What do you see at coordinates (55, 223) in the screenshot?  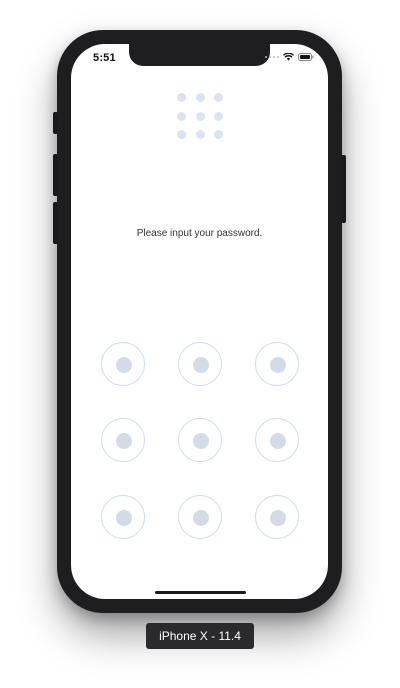 I see `volume-down-button` at bounding box center [55, 223].